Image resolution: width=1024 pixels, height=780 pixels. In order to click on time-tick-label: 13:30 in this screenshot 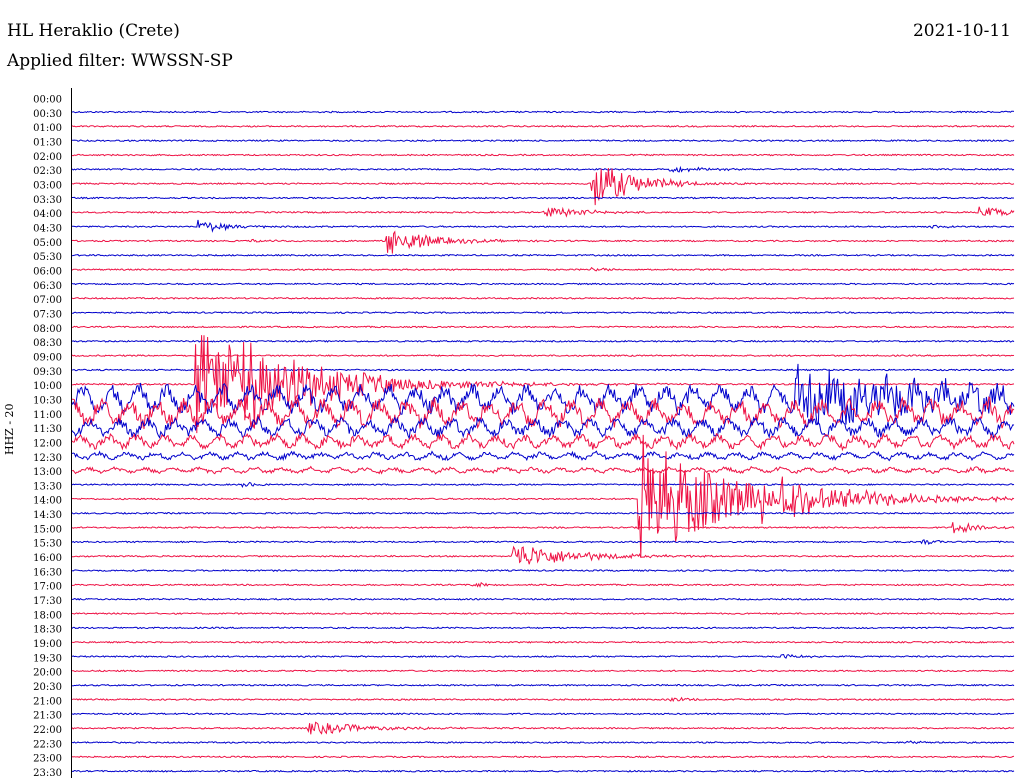, I will do `click(47, 486)`.